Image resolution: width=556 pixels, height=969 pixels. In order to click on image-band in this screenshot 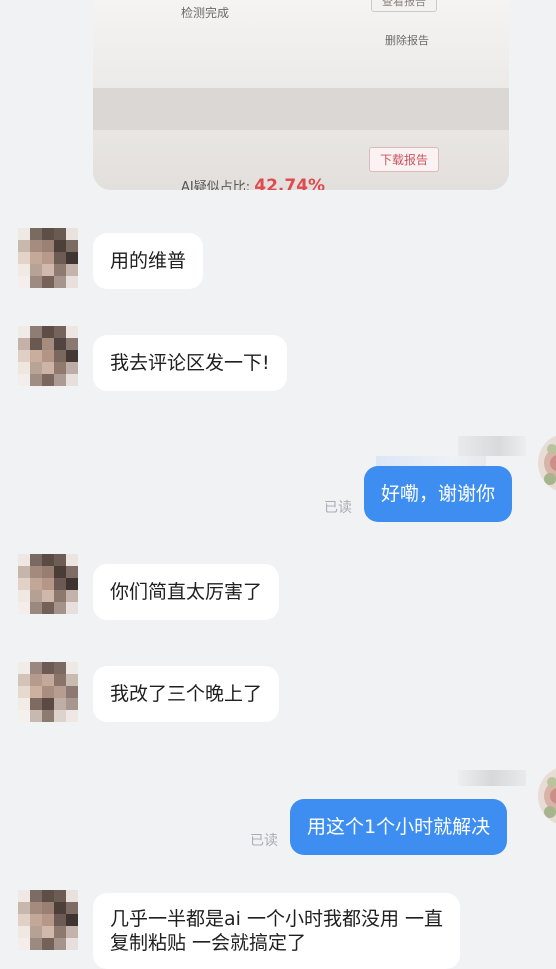, I will do `click(301, 109)`.